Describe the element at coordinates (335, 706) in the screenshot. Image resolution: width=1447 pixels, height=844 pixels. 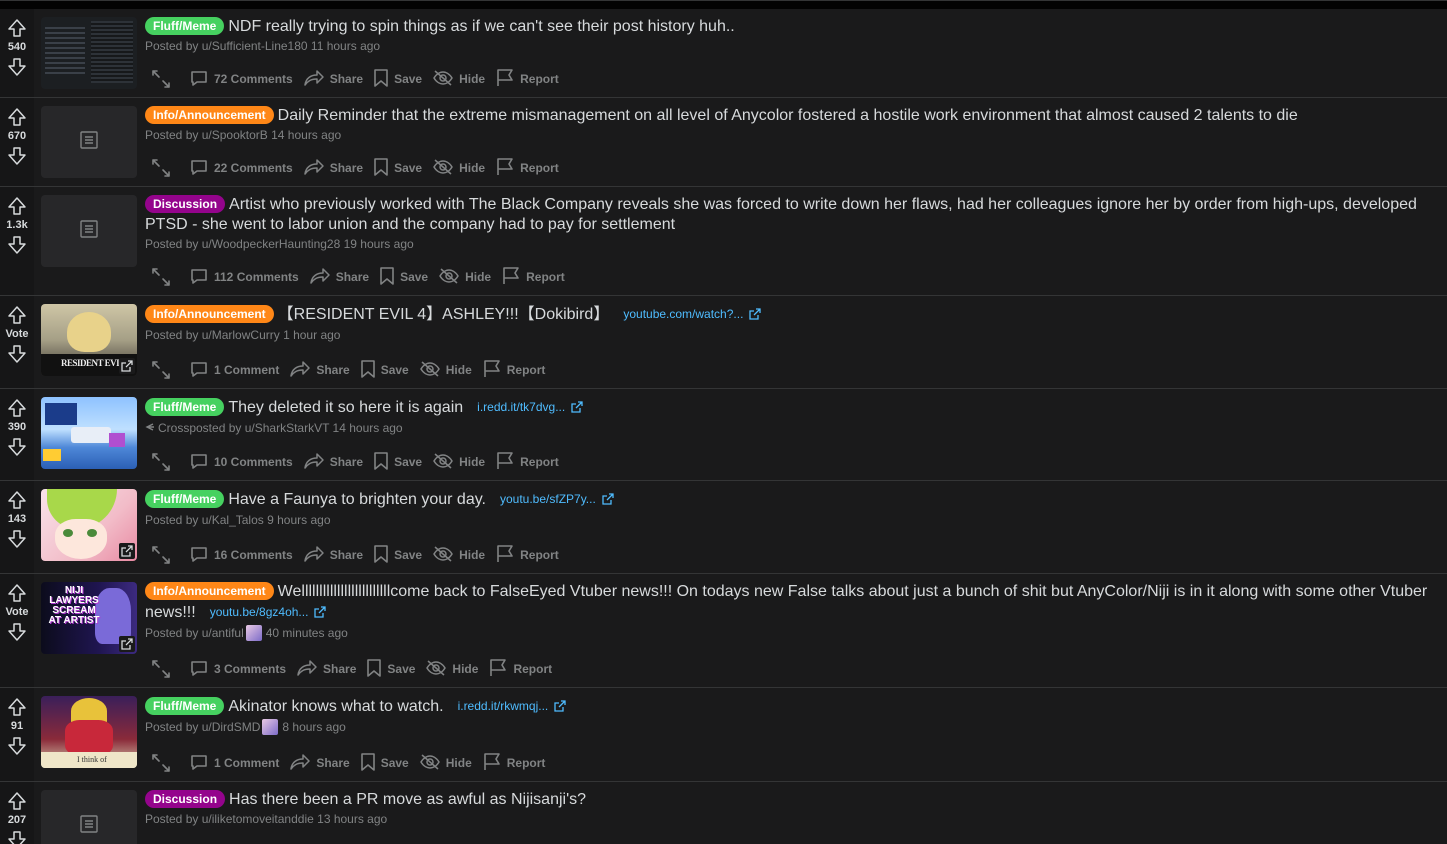
I see `post-title: Akinator knows what to watch.` at that location.